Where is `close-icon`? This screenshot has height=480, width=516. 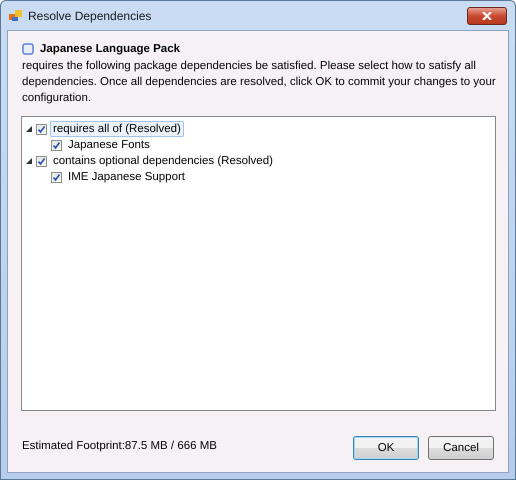
close-icon is located at coordinates (487, 16).